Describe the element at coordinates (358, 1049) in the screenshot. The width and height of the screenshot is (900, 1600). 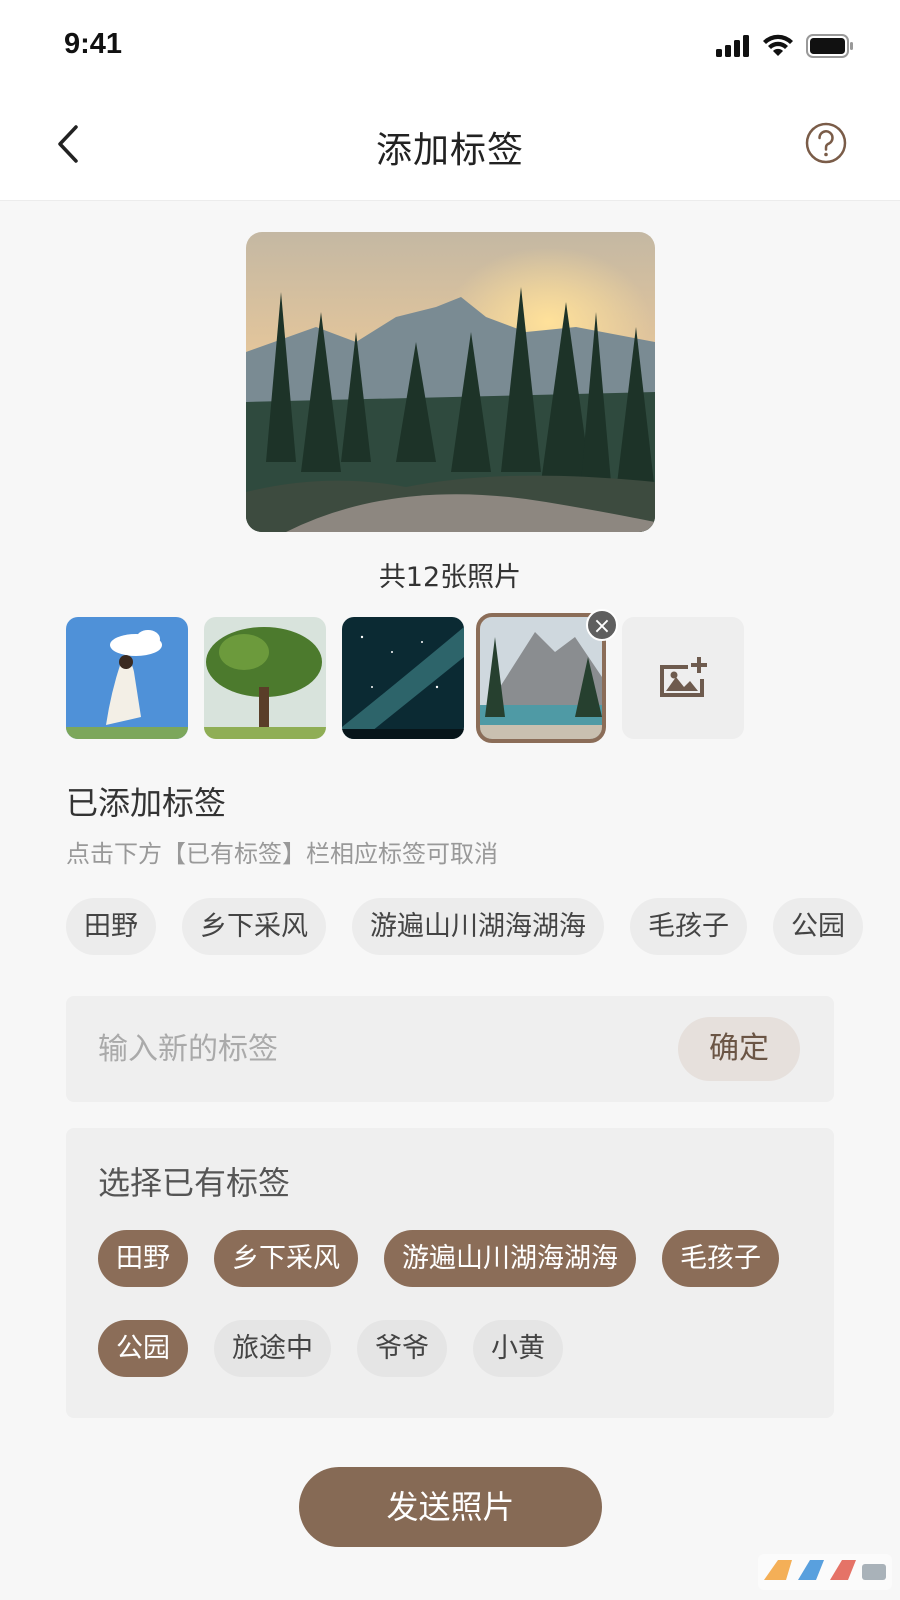
I see `new-tag-input` at that location.